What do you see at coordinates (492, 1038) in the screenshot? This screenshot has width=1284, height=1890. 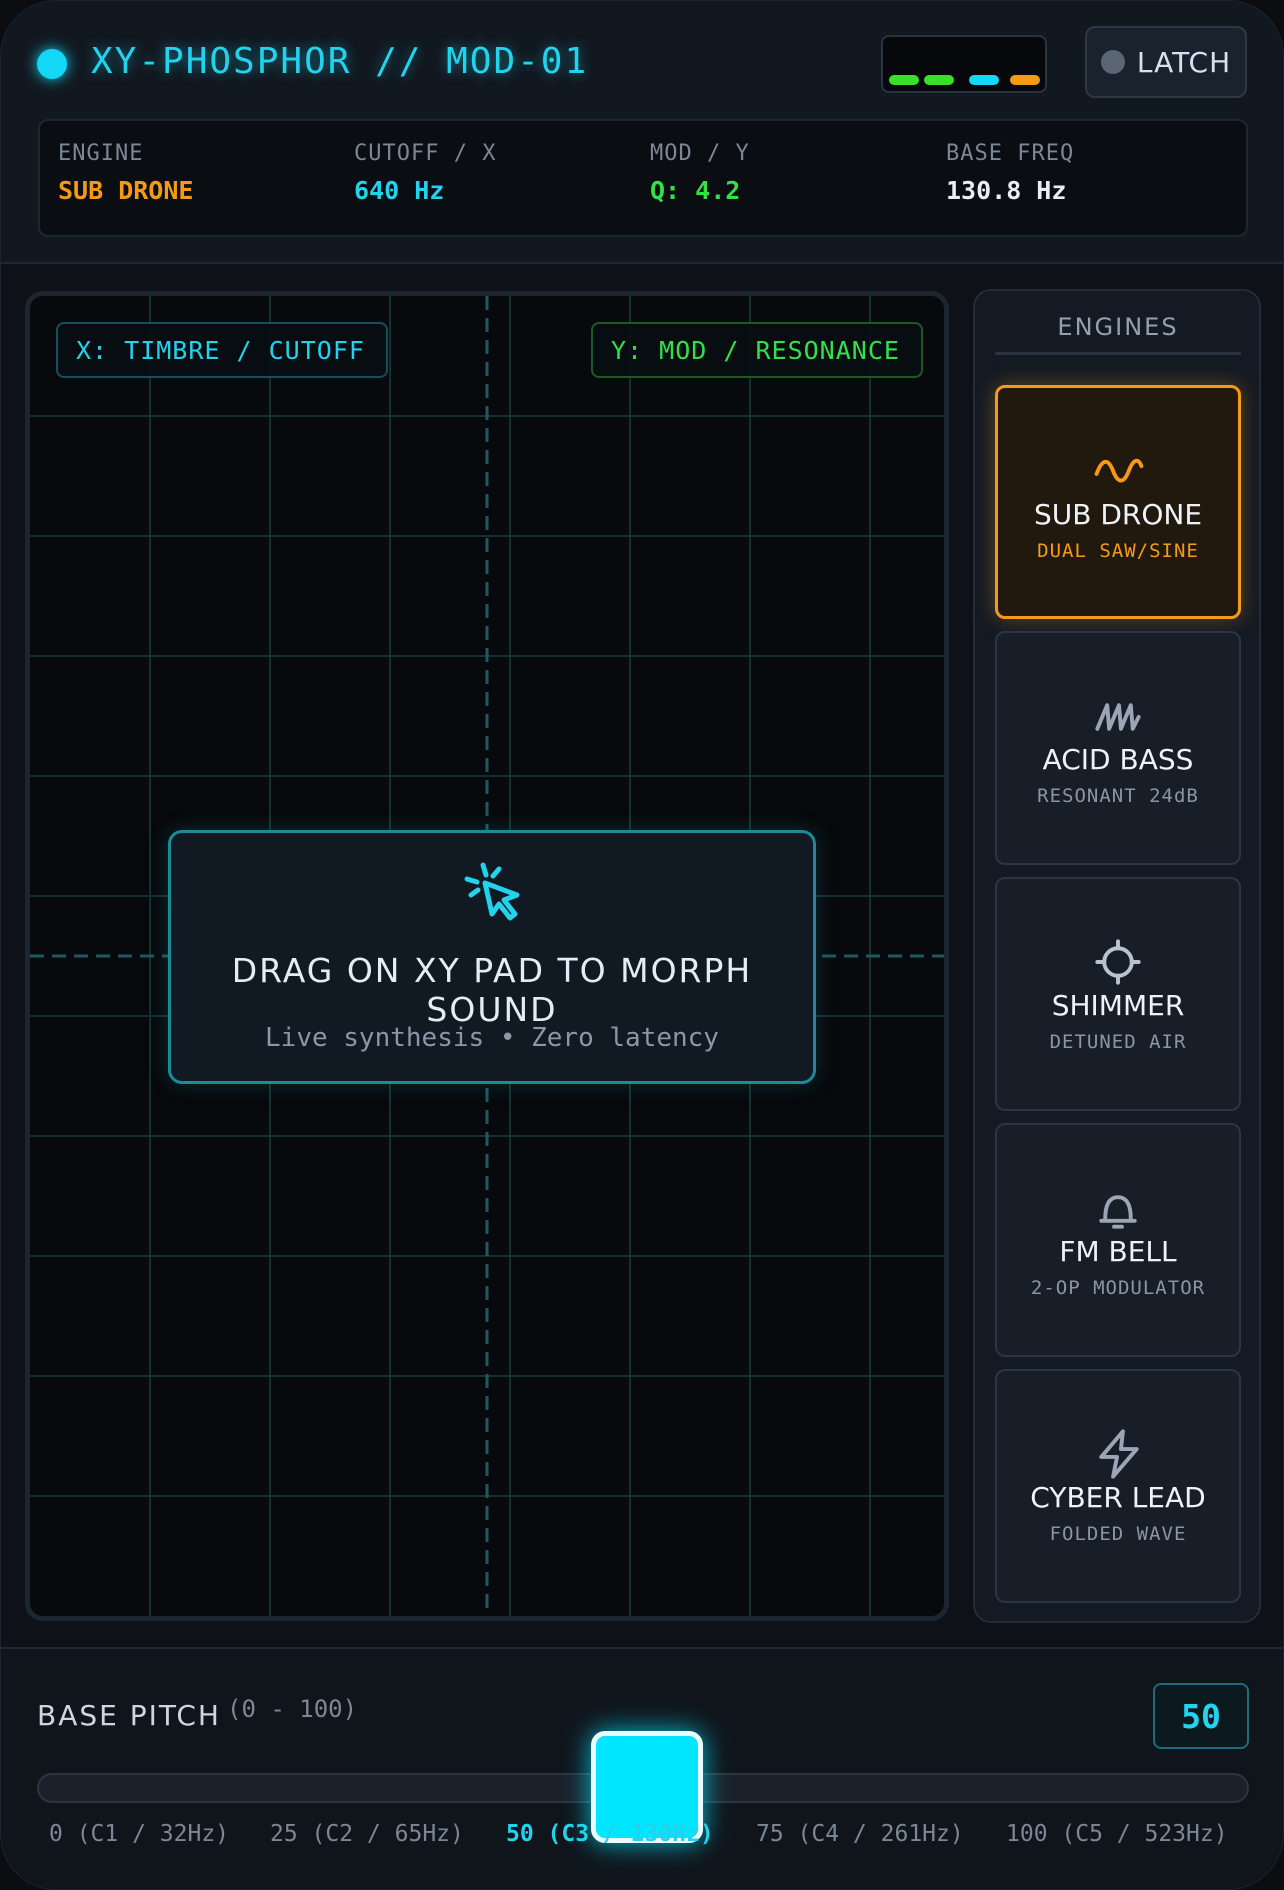 I see `hint-subtitle: Live synthesis • Zero latency` at bounding box center [492, 1038].